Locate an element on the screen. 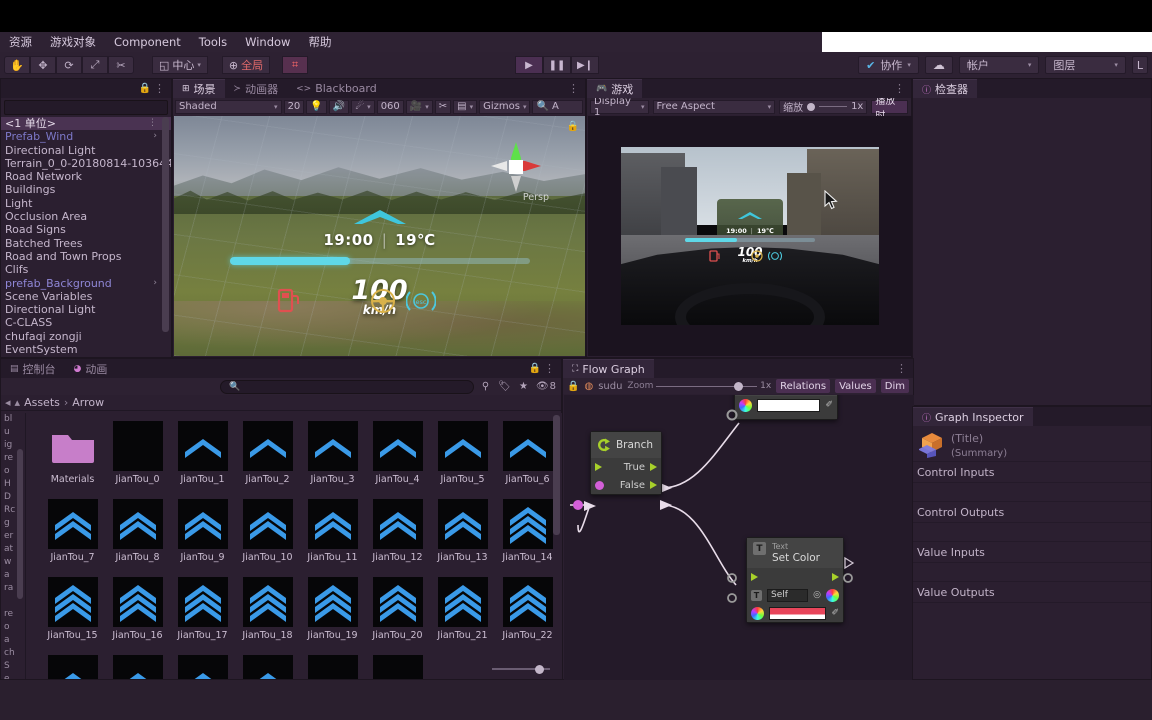 This screenshot has width=1152, height=720. top-color-node: Set ✐ is located at coordinates (786, 407).